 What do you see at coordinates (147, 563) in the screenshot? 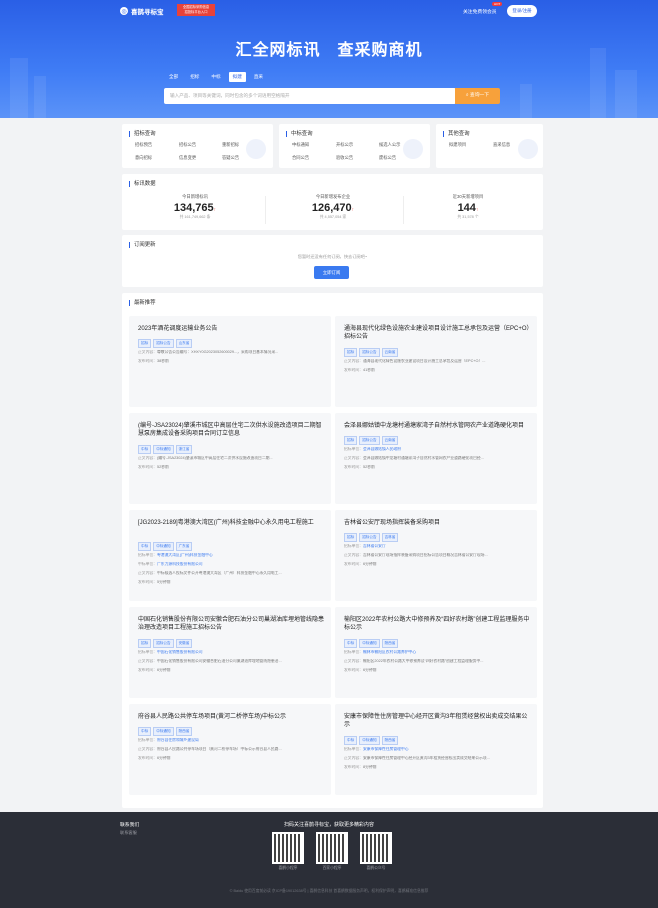
I see `row-label: 中标单位：` at bounding box center [147, 563].